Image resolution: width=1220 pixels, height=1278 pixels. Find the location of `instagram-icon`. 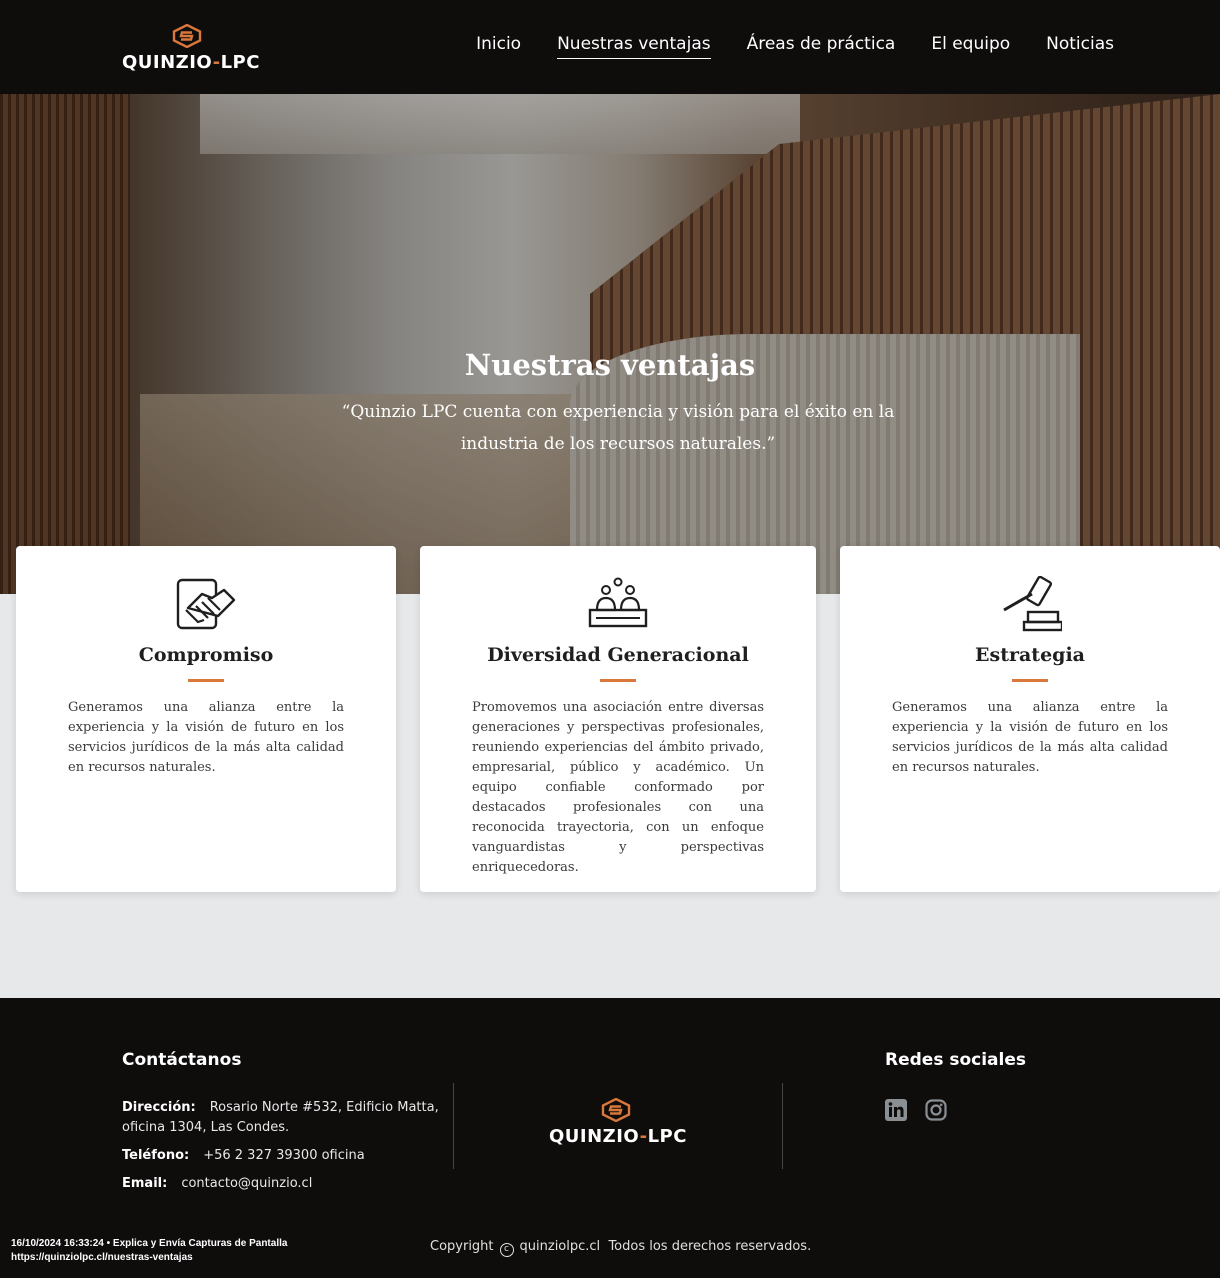

instagram-icon is located at coordinates (936, 1110).